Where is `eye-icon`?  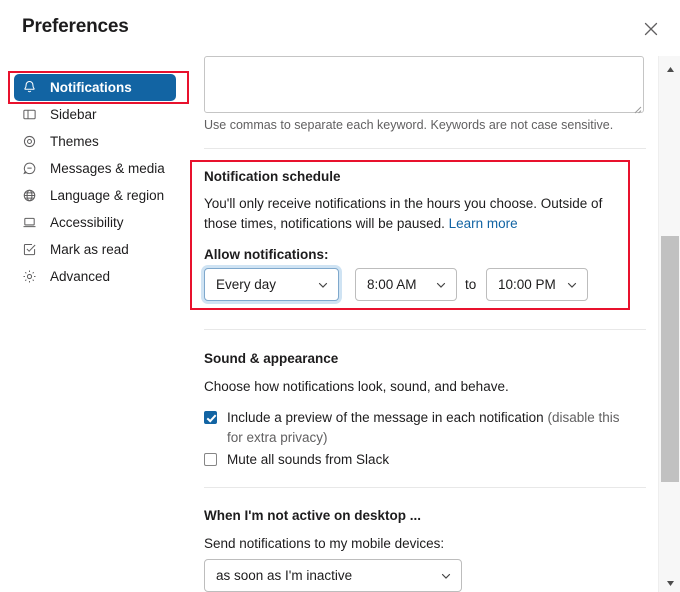
eye-icon is located at coordinates (31, 141).